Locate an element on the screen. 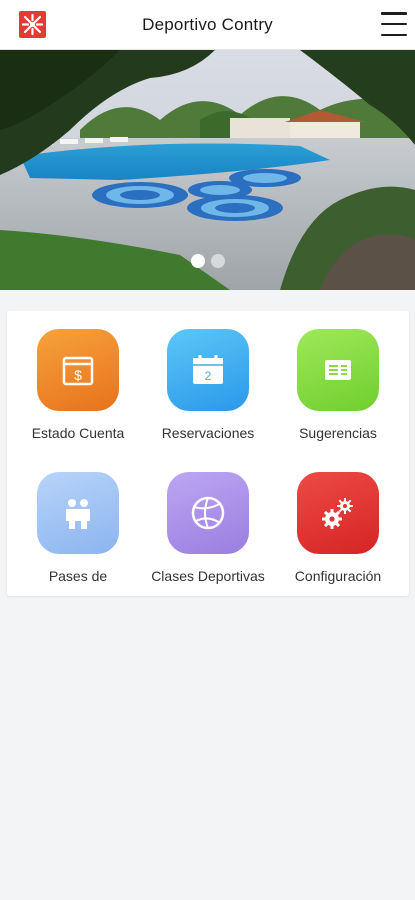 Image resolution: width=415 pixels, height=900 pixels. menu-item-label: Pases de is located at coordinates (78, 576).